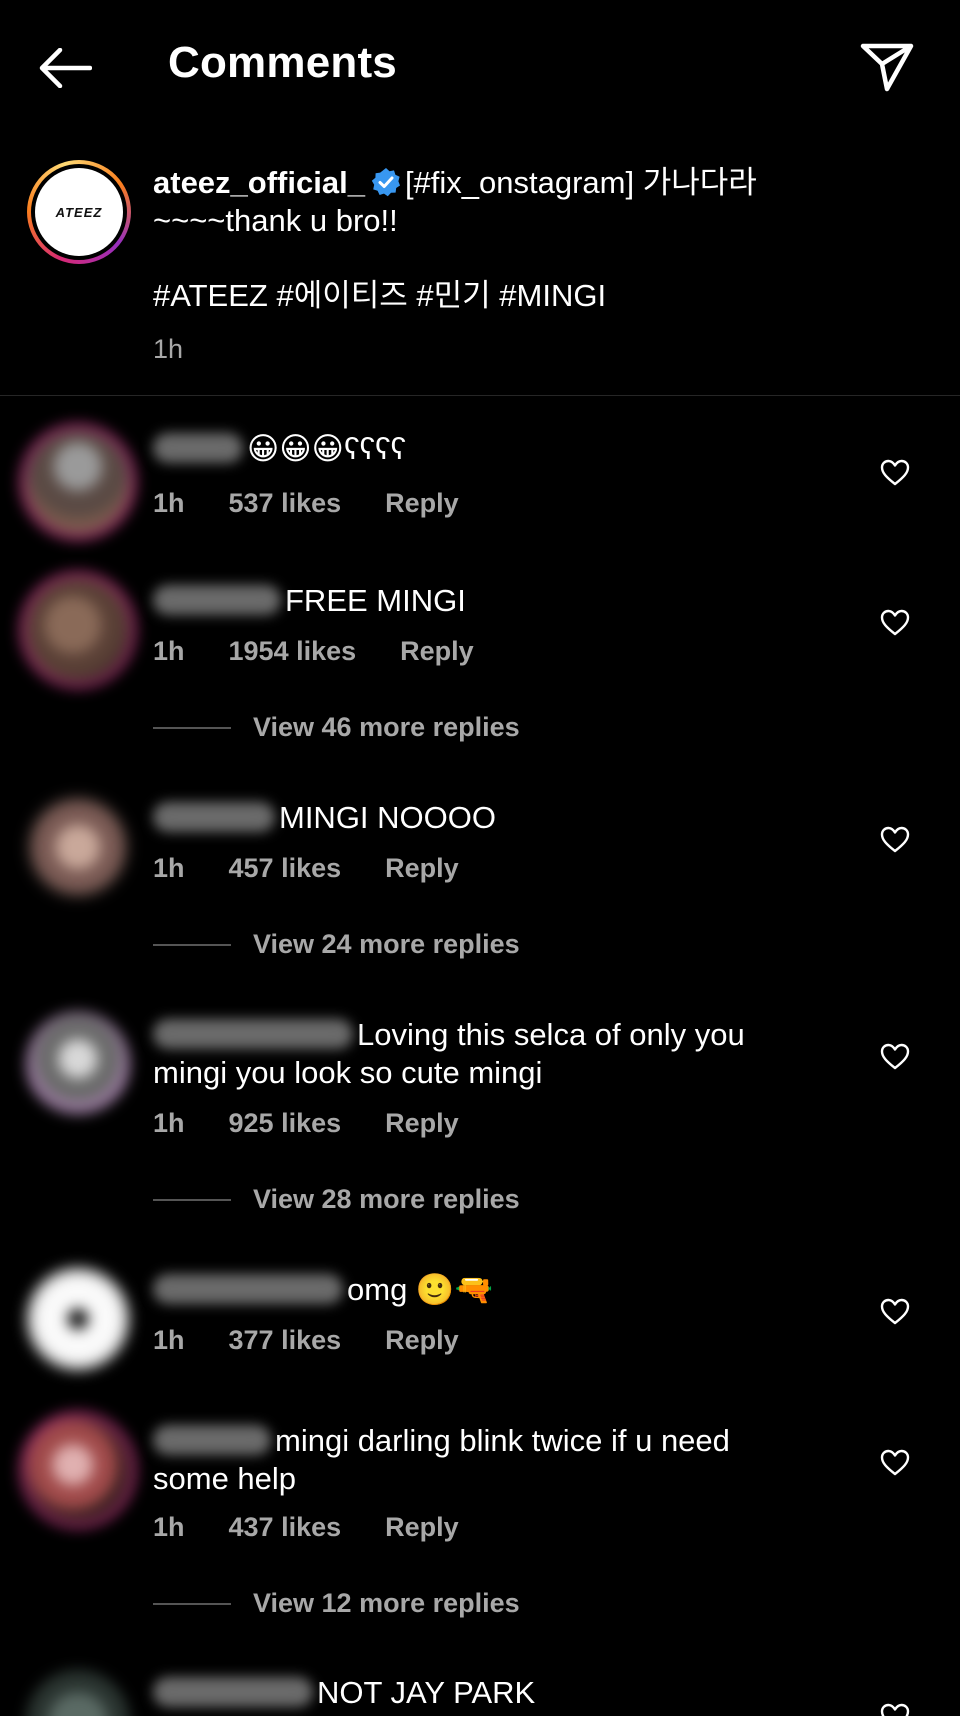 This screenshot has width=960, height=1716. What do you see at coordinates (386, 944) in the screenshot?
I see `view-replies-label: View 24 more replies` at bounding box center [386, 944].